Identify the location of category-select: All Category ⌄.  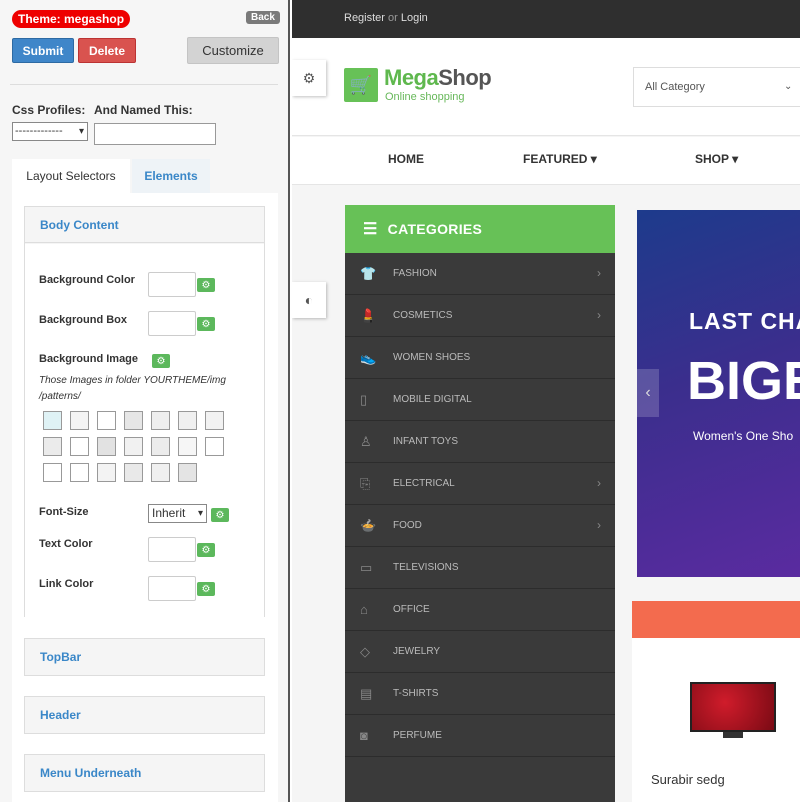
(716, 87).